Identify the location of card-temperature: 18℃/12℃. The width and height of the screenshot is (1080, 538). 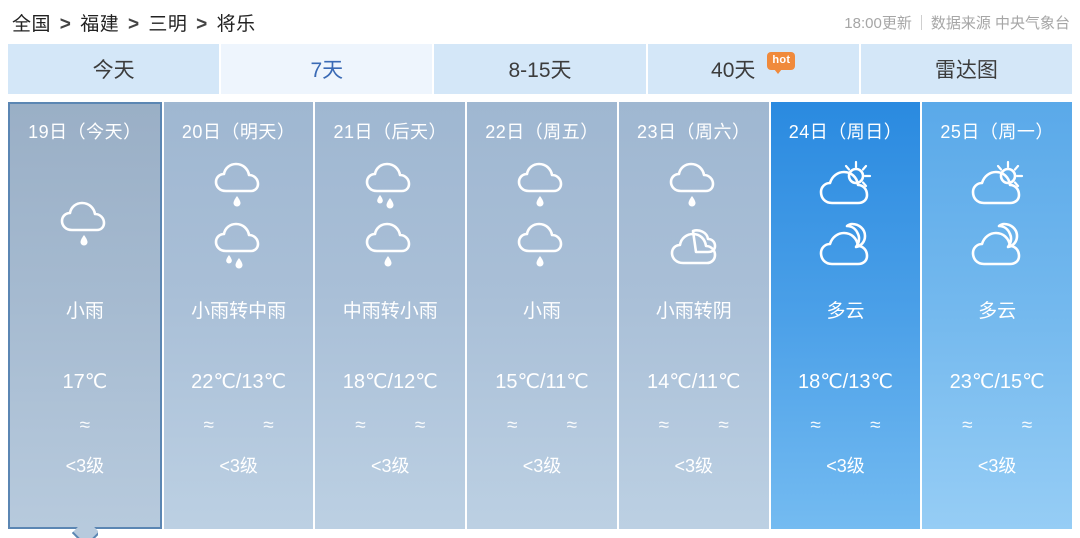
(390, 382).